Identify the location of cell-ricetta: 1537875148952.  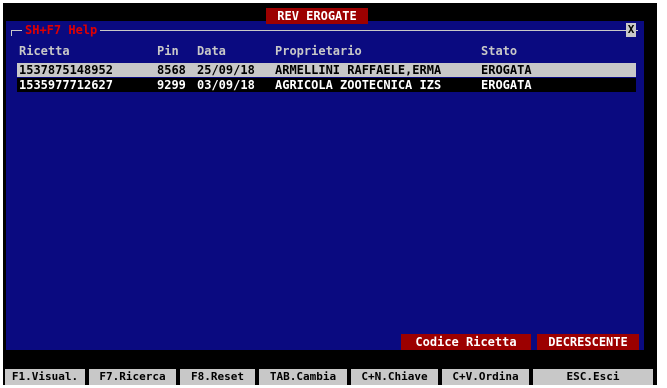
(66, 70).